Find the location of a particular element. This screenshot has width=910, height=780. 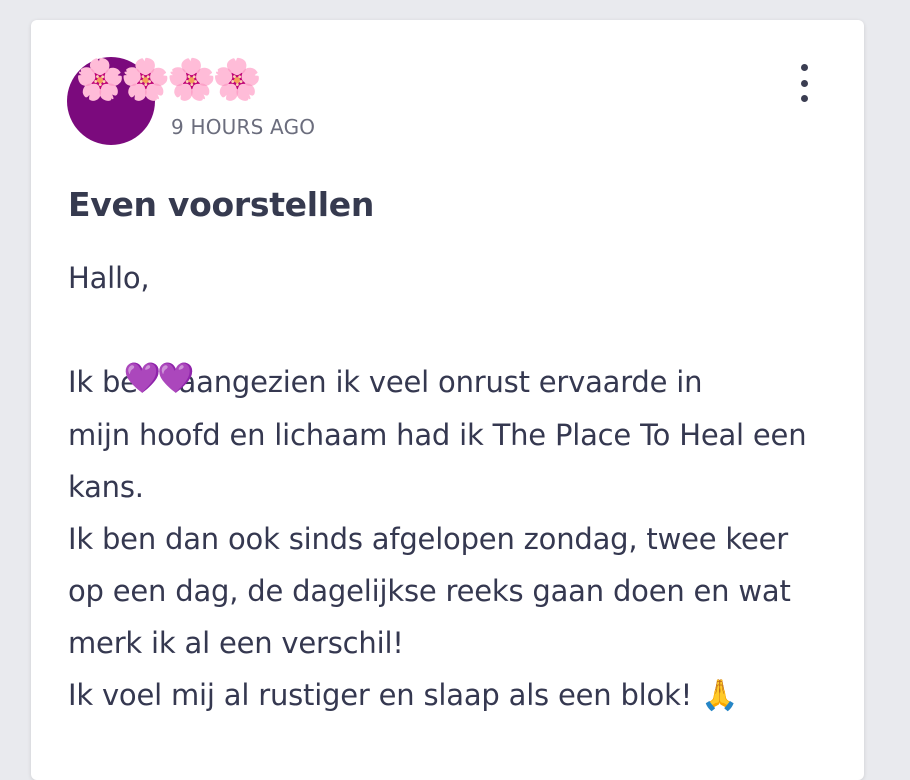

more-options-button is located at coordinates (804, 83).